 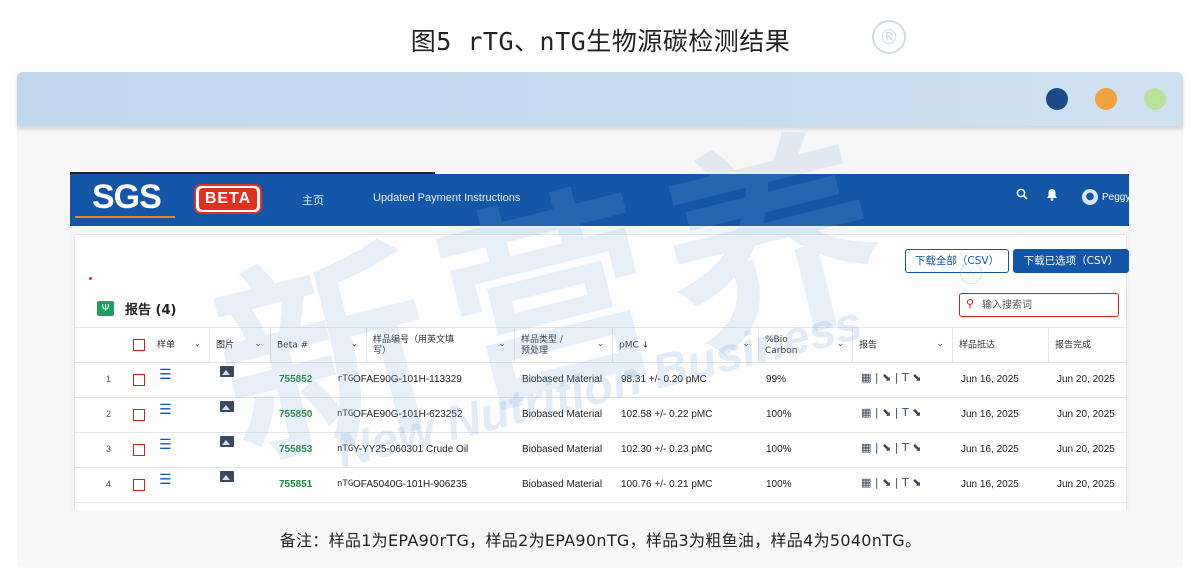 I want to click on beta-number-link: 755850, so click(x=295, y=414).